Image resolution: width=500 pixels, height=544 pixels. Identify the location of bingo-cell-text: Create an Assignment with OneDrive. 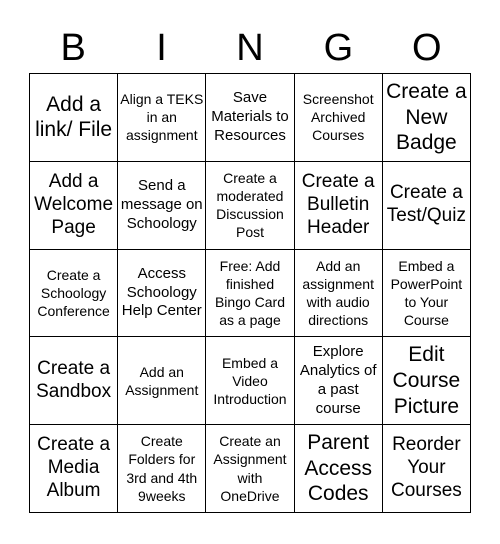
(250, 468).